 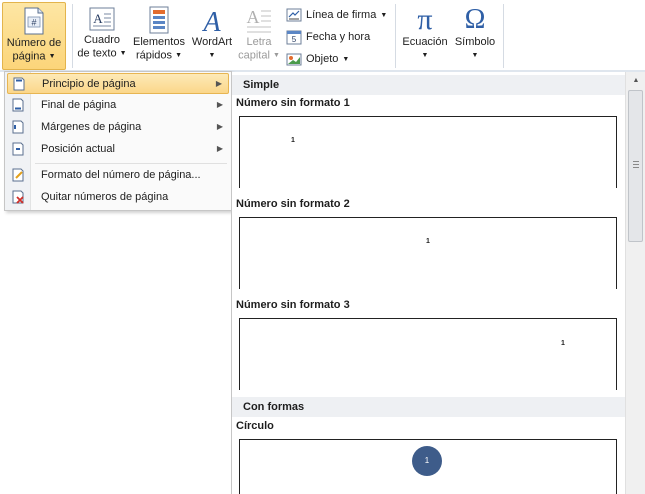 I want to click on quick-parts-label-2: rápidos, so click(x=154, y=55).